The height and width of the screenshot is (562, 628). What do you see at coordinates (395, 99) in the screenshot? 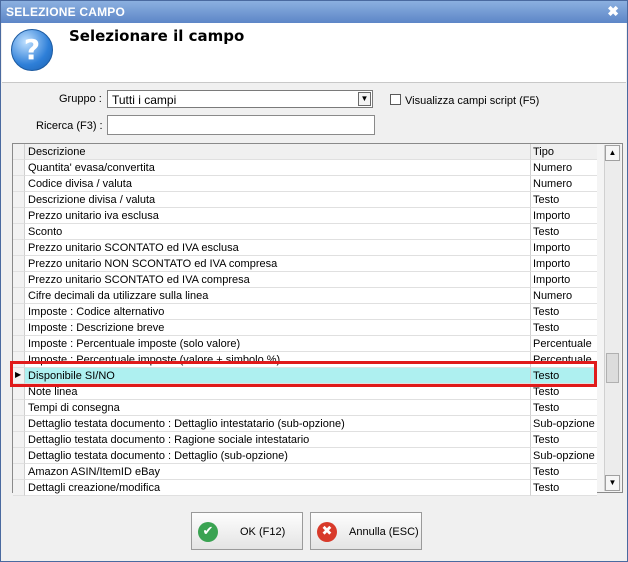
I see `script-checkbox` at bounding box center [395, 99].